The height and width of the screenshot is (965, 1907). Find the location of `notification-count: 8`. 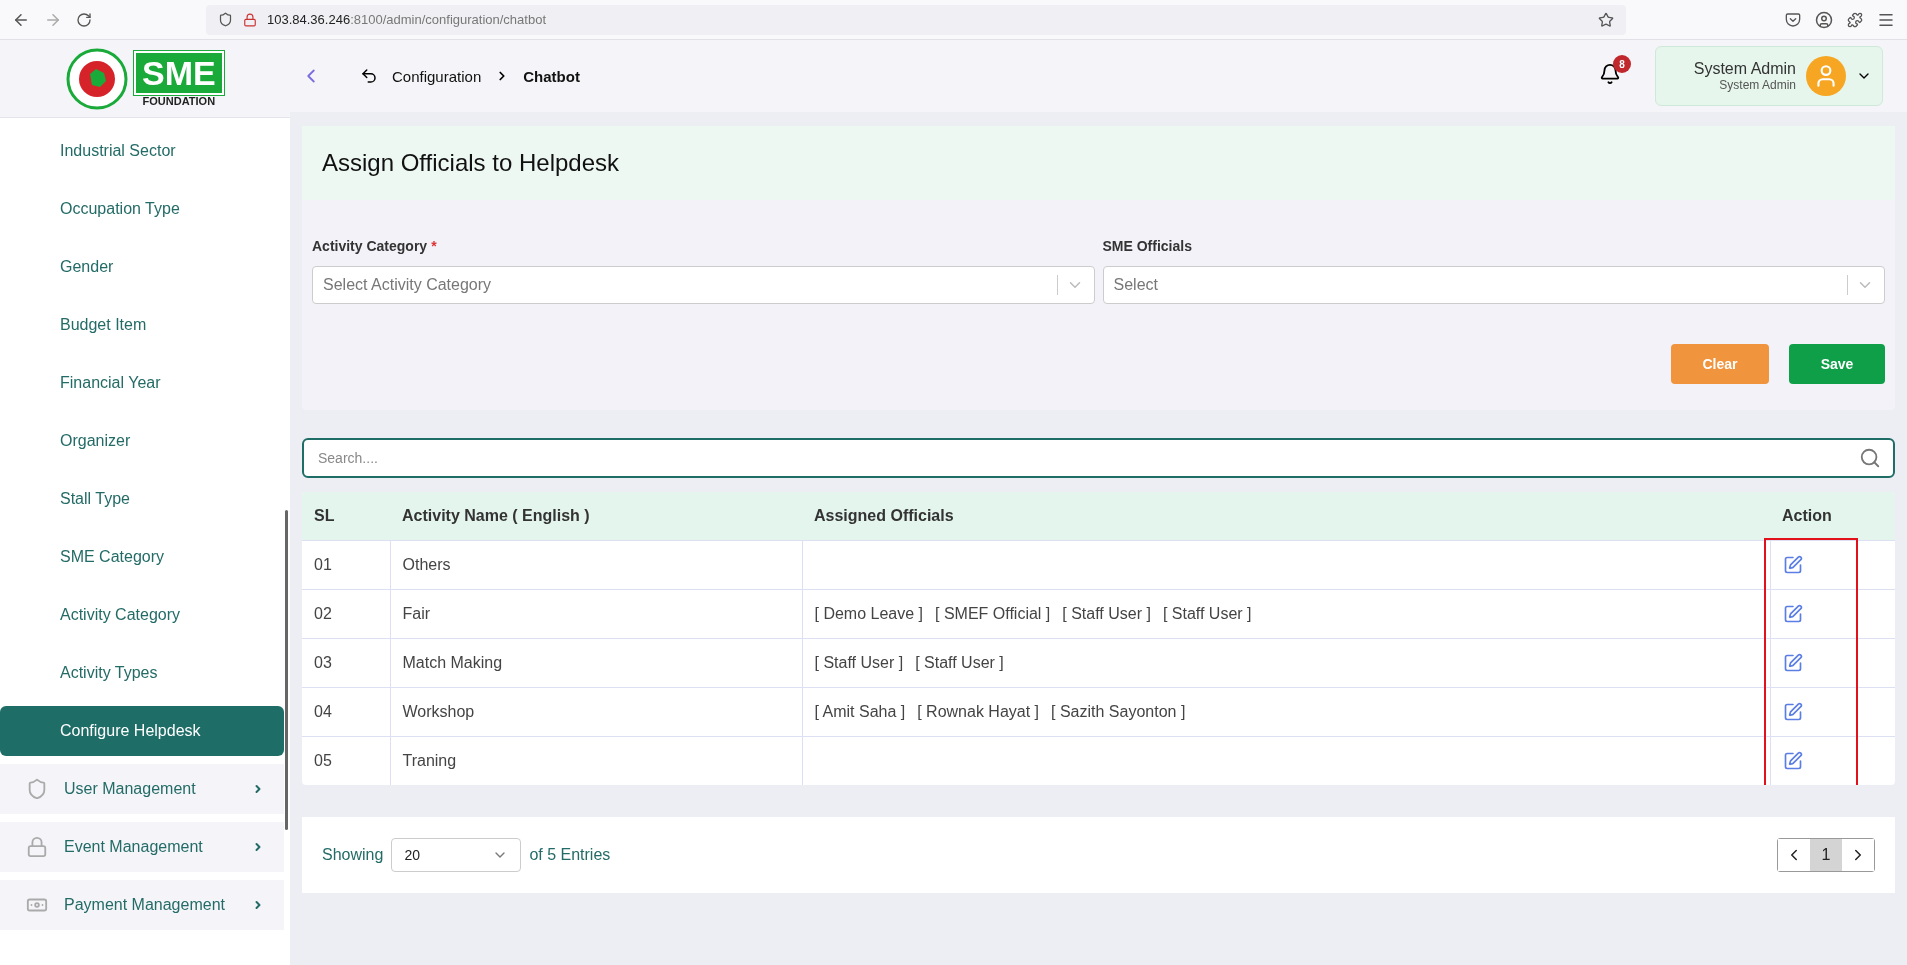

notification-count: 8 is located at coordinates (1622, 64).